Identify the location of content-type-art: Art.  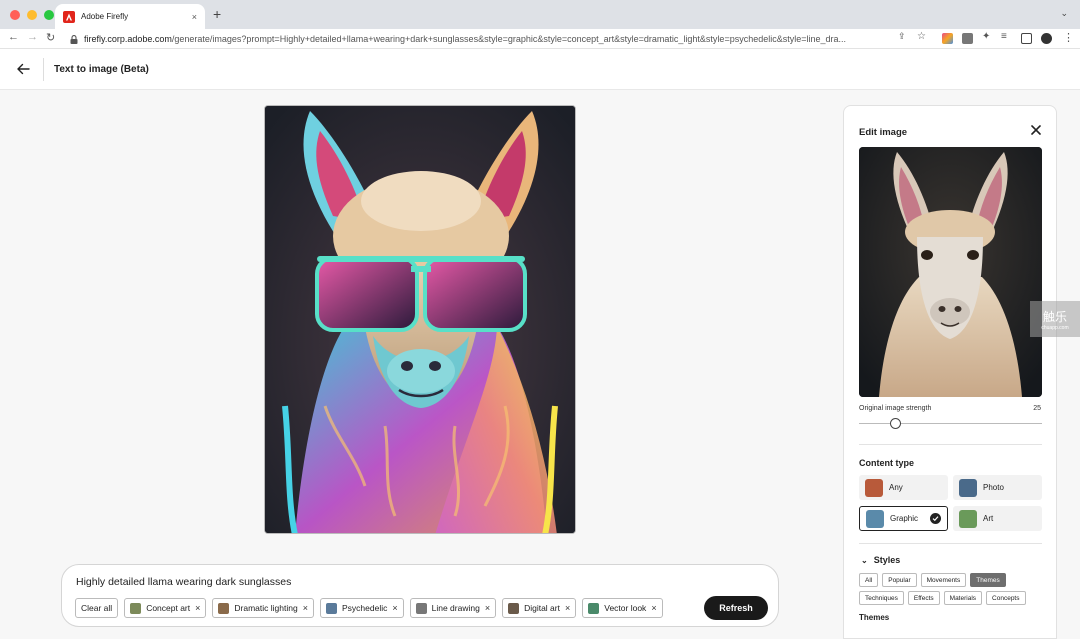
(997, 518).